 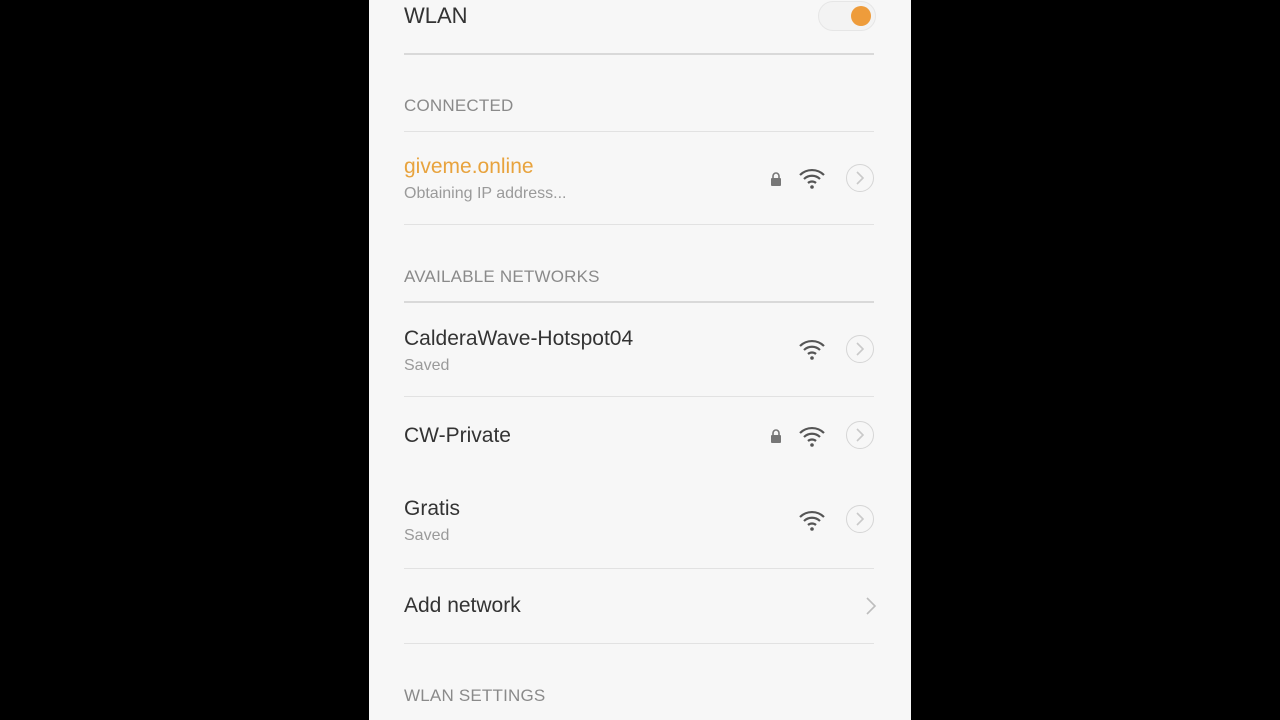 What do you see at coordinates (640, 349) in the screenshot?
I see `network-row-calderawave: CalderaWave-Hotspot04 Saved` at bounding box center [640, 349].